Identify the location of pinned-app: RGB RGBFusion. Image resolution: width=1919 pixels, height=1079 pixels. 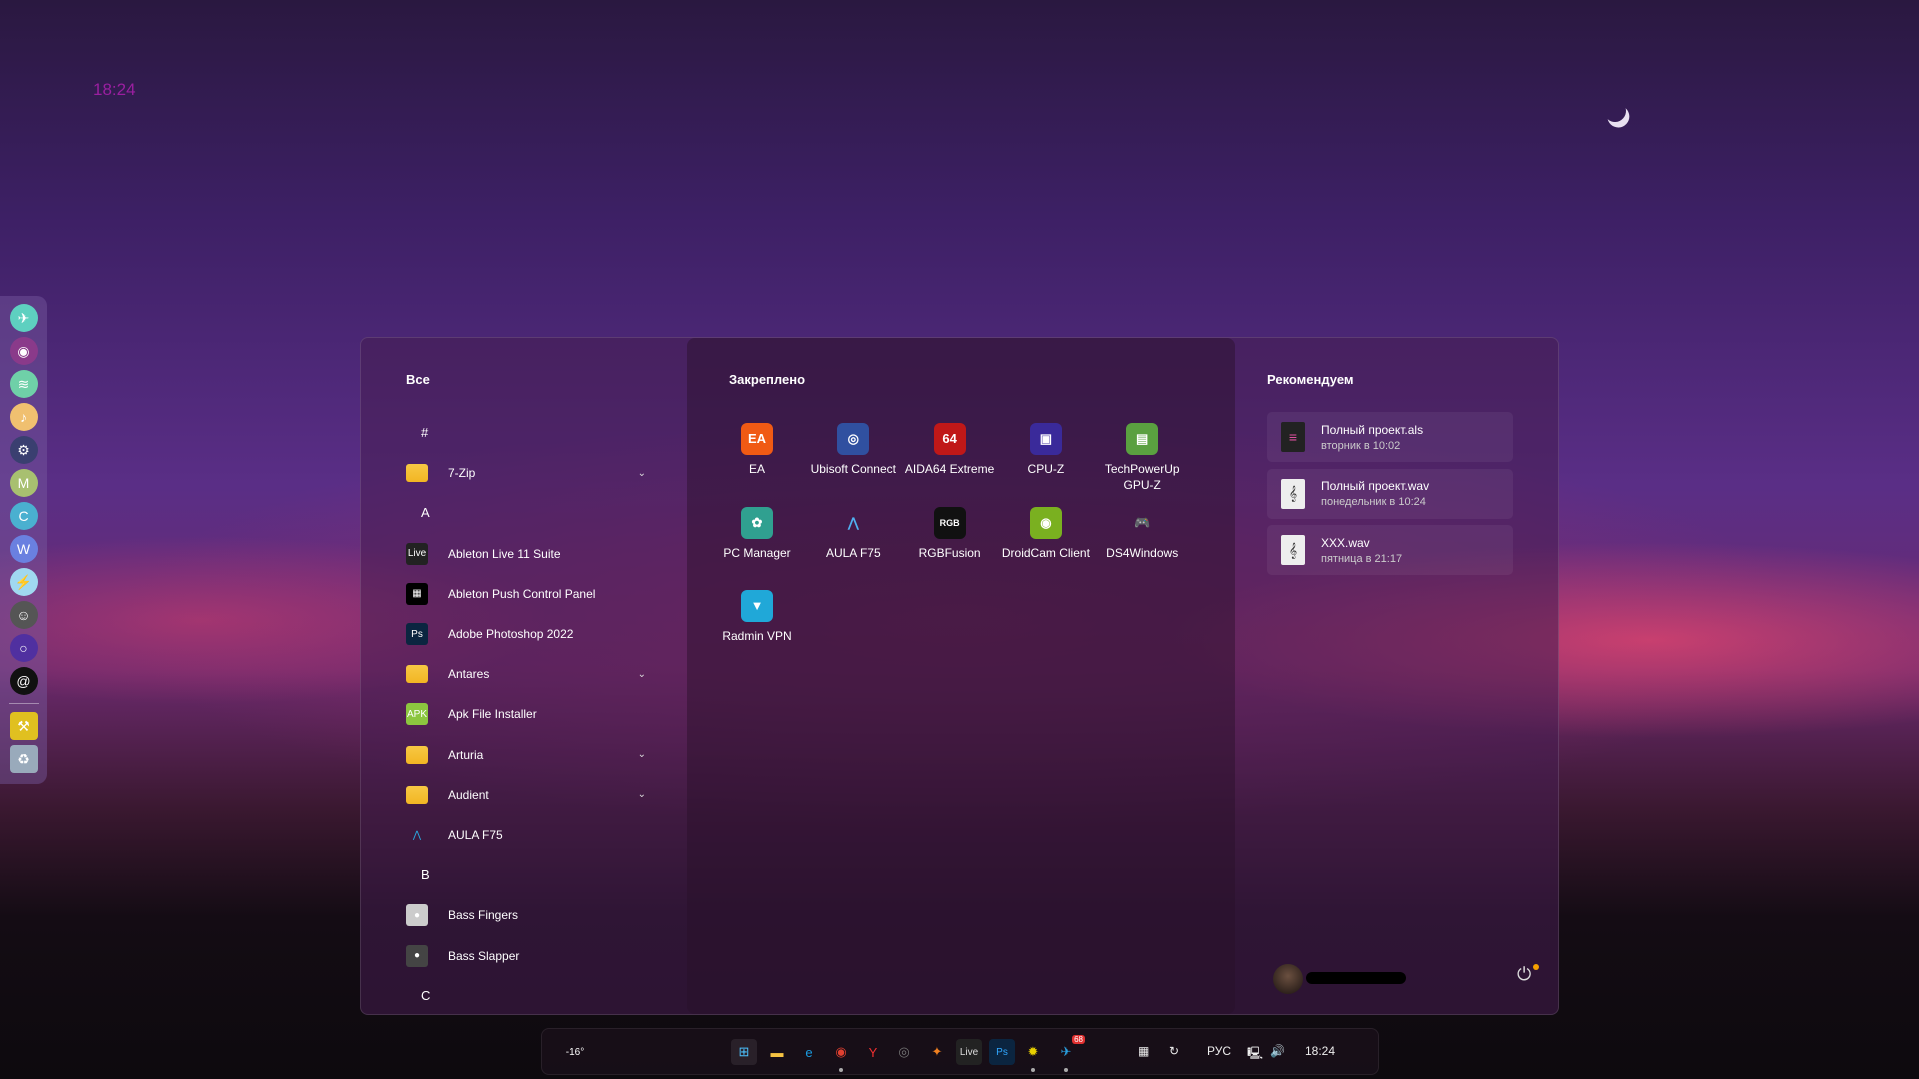
(950, 533).